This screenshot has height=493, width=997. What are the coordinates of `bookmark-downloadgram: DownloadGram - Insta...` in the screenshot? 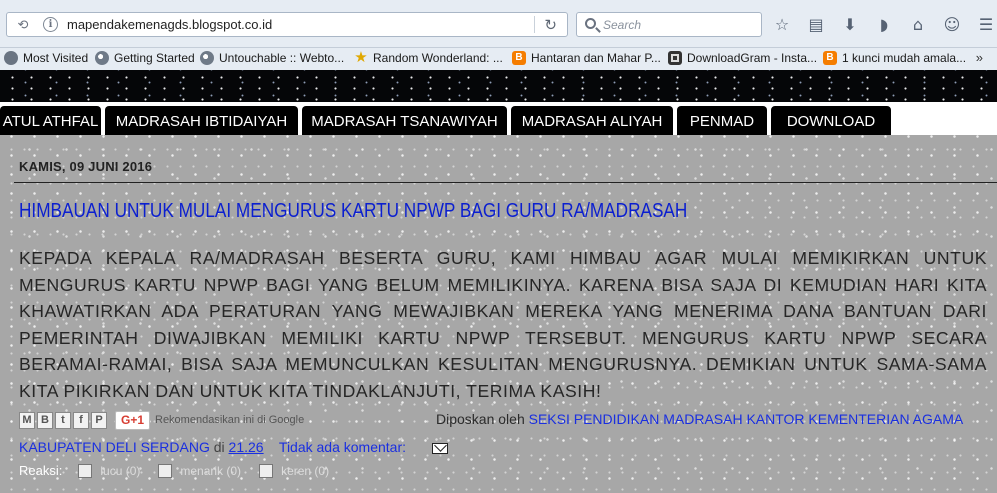 It's located at (742, 58).